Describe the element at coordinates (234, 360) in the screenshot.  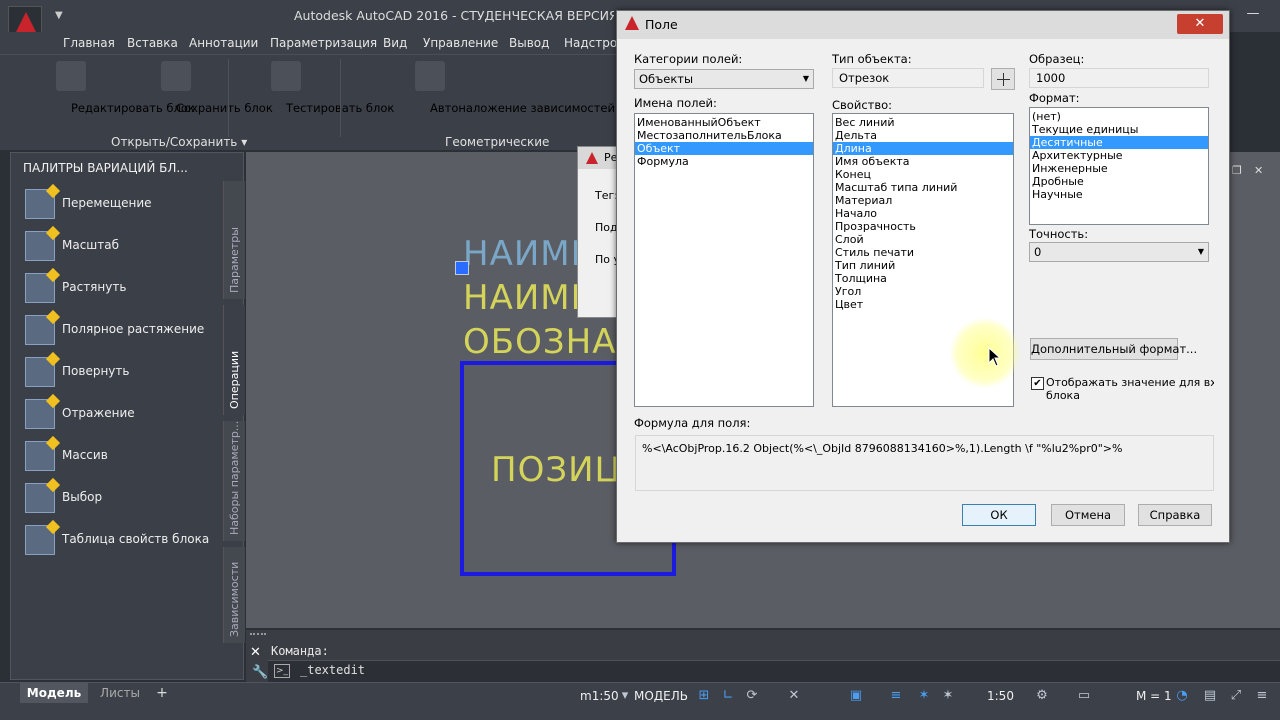
I see `tab-actions: Операции` at that location.